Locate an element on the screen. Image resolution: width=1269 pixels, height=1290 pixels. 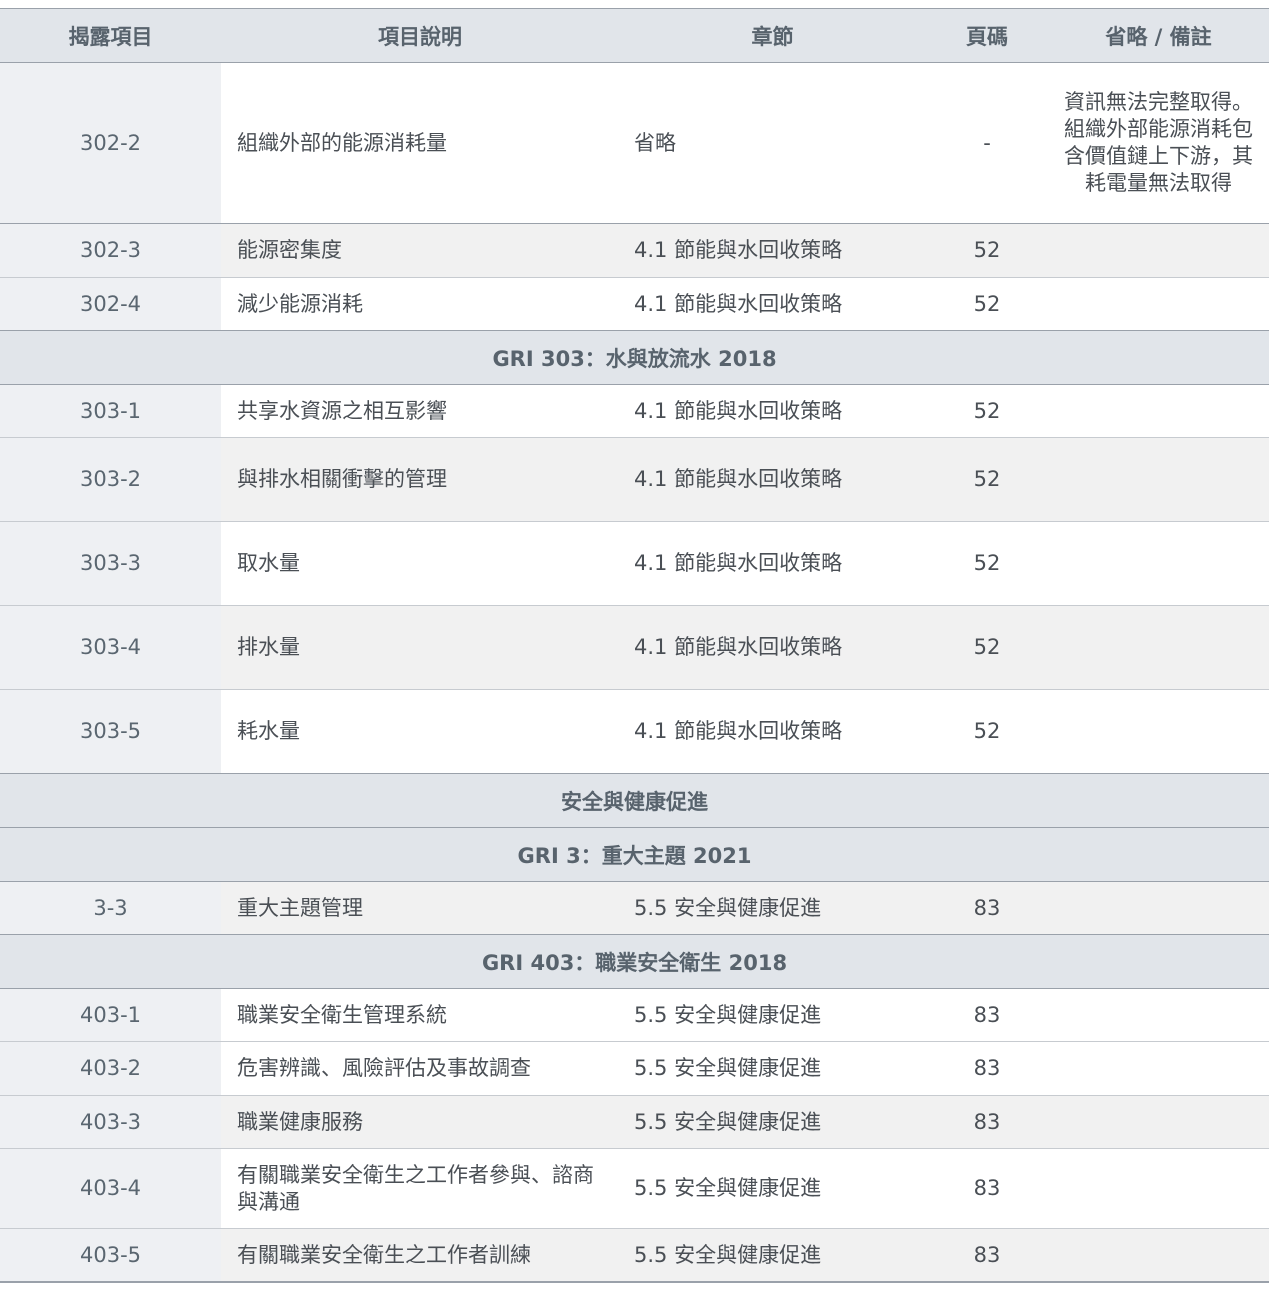
header-note: 省略 / 備註 is located at coordinates (1158, 36).